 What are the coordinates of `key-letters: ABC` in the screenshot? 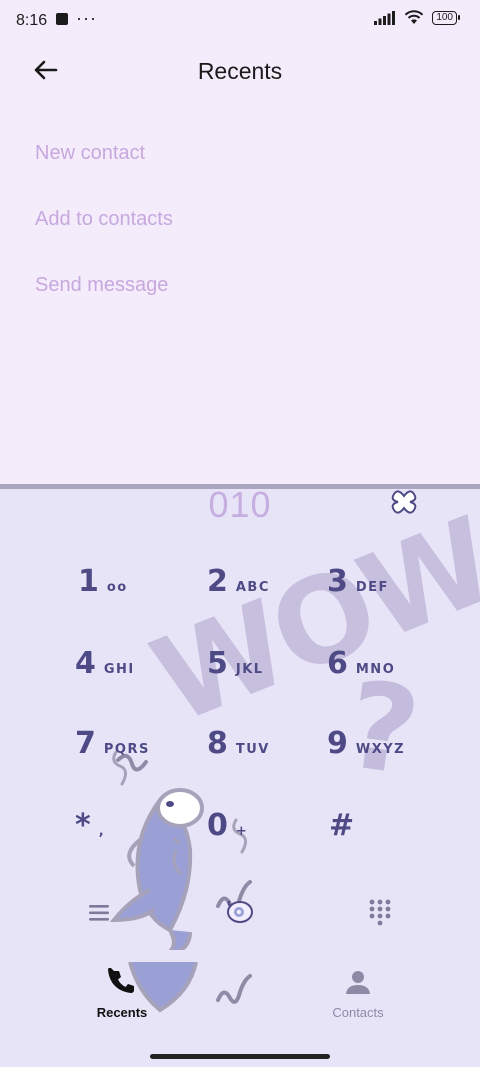 It's located at (252, 587).